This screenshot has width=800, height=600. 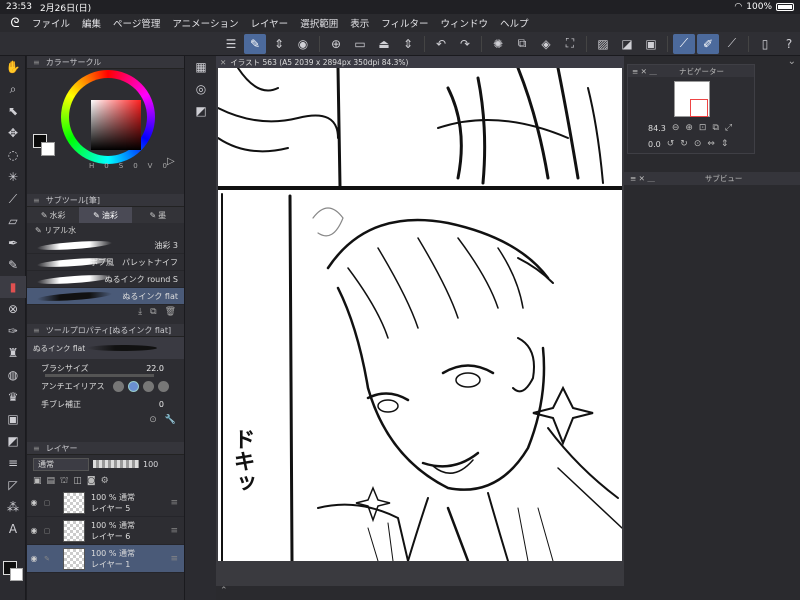 I want to click on clear-selection-icon: ▨, so click(x=603, y=44).